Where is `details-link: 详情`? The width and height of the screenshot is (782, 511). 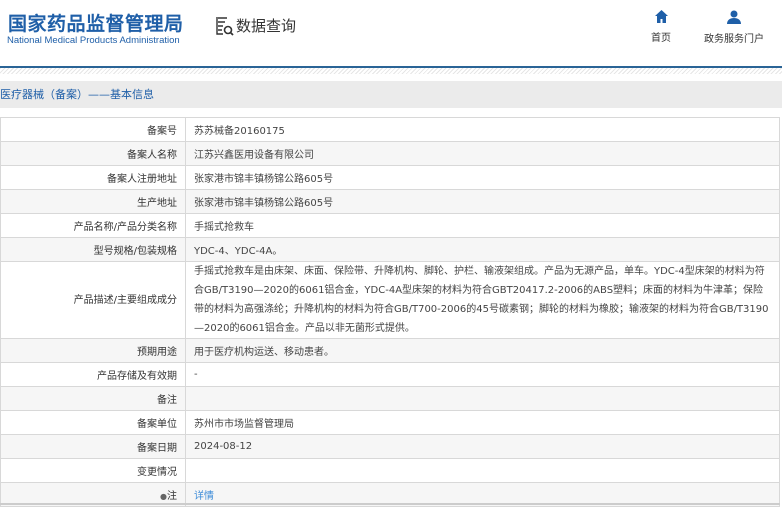
details-link: 详情 is located at coordinates (204, 496).